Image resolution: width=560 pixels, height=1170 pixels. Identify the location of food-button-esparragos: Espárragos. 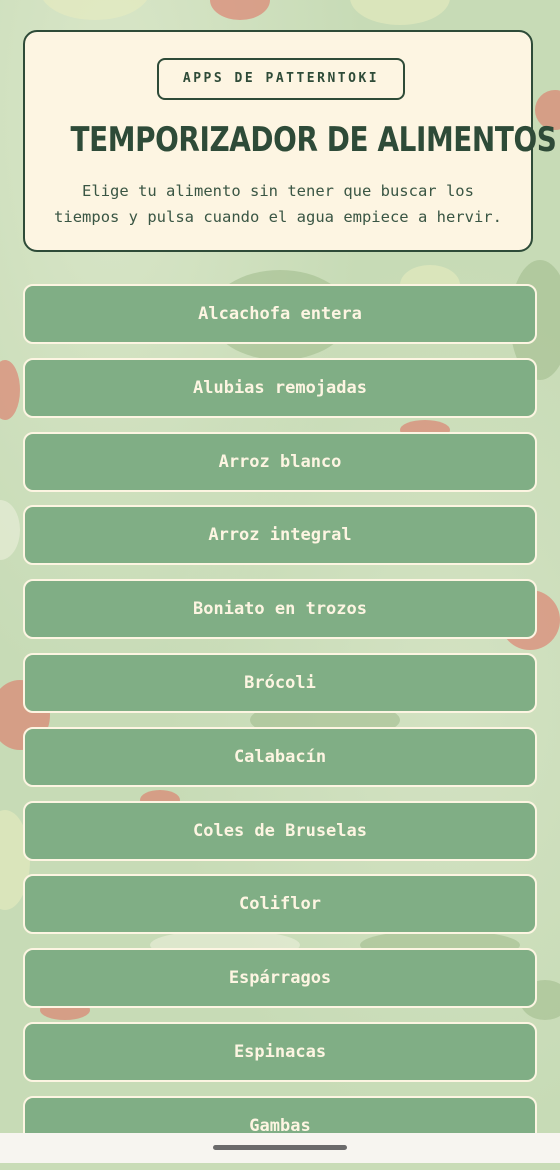
(280, 978).